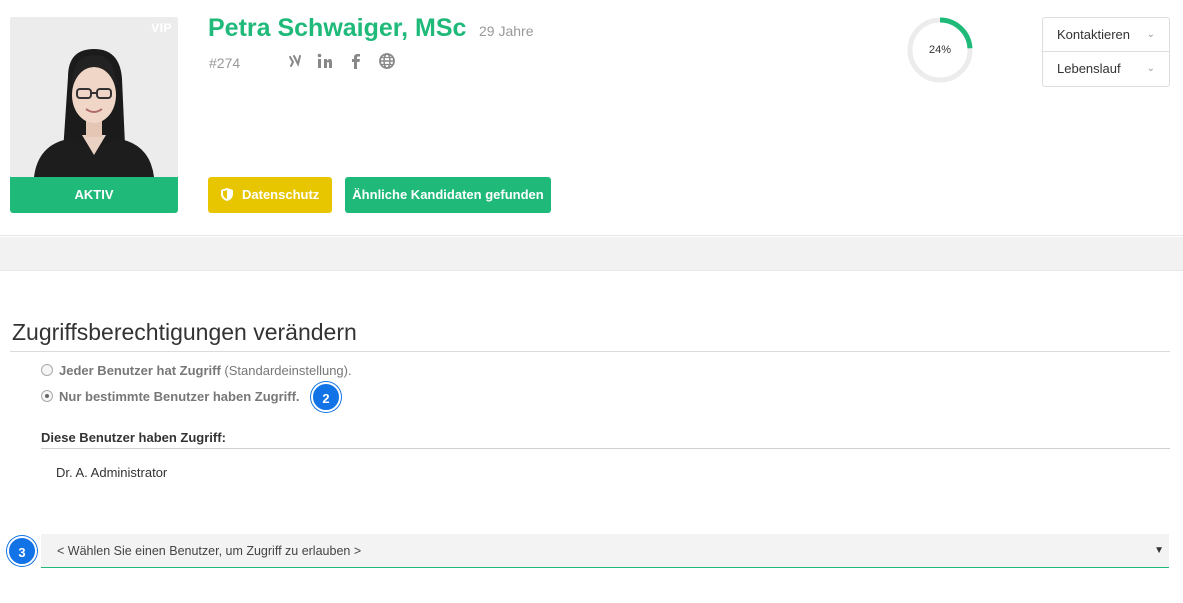 Image resolution: width=1183 pixels, height=603 pixels. Describe the element at coordinates (179, 396) in the screenshot. I see `radio-option-specific-label: Nur bestimmte Benutzer haben Zugriff.` at that location.